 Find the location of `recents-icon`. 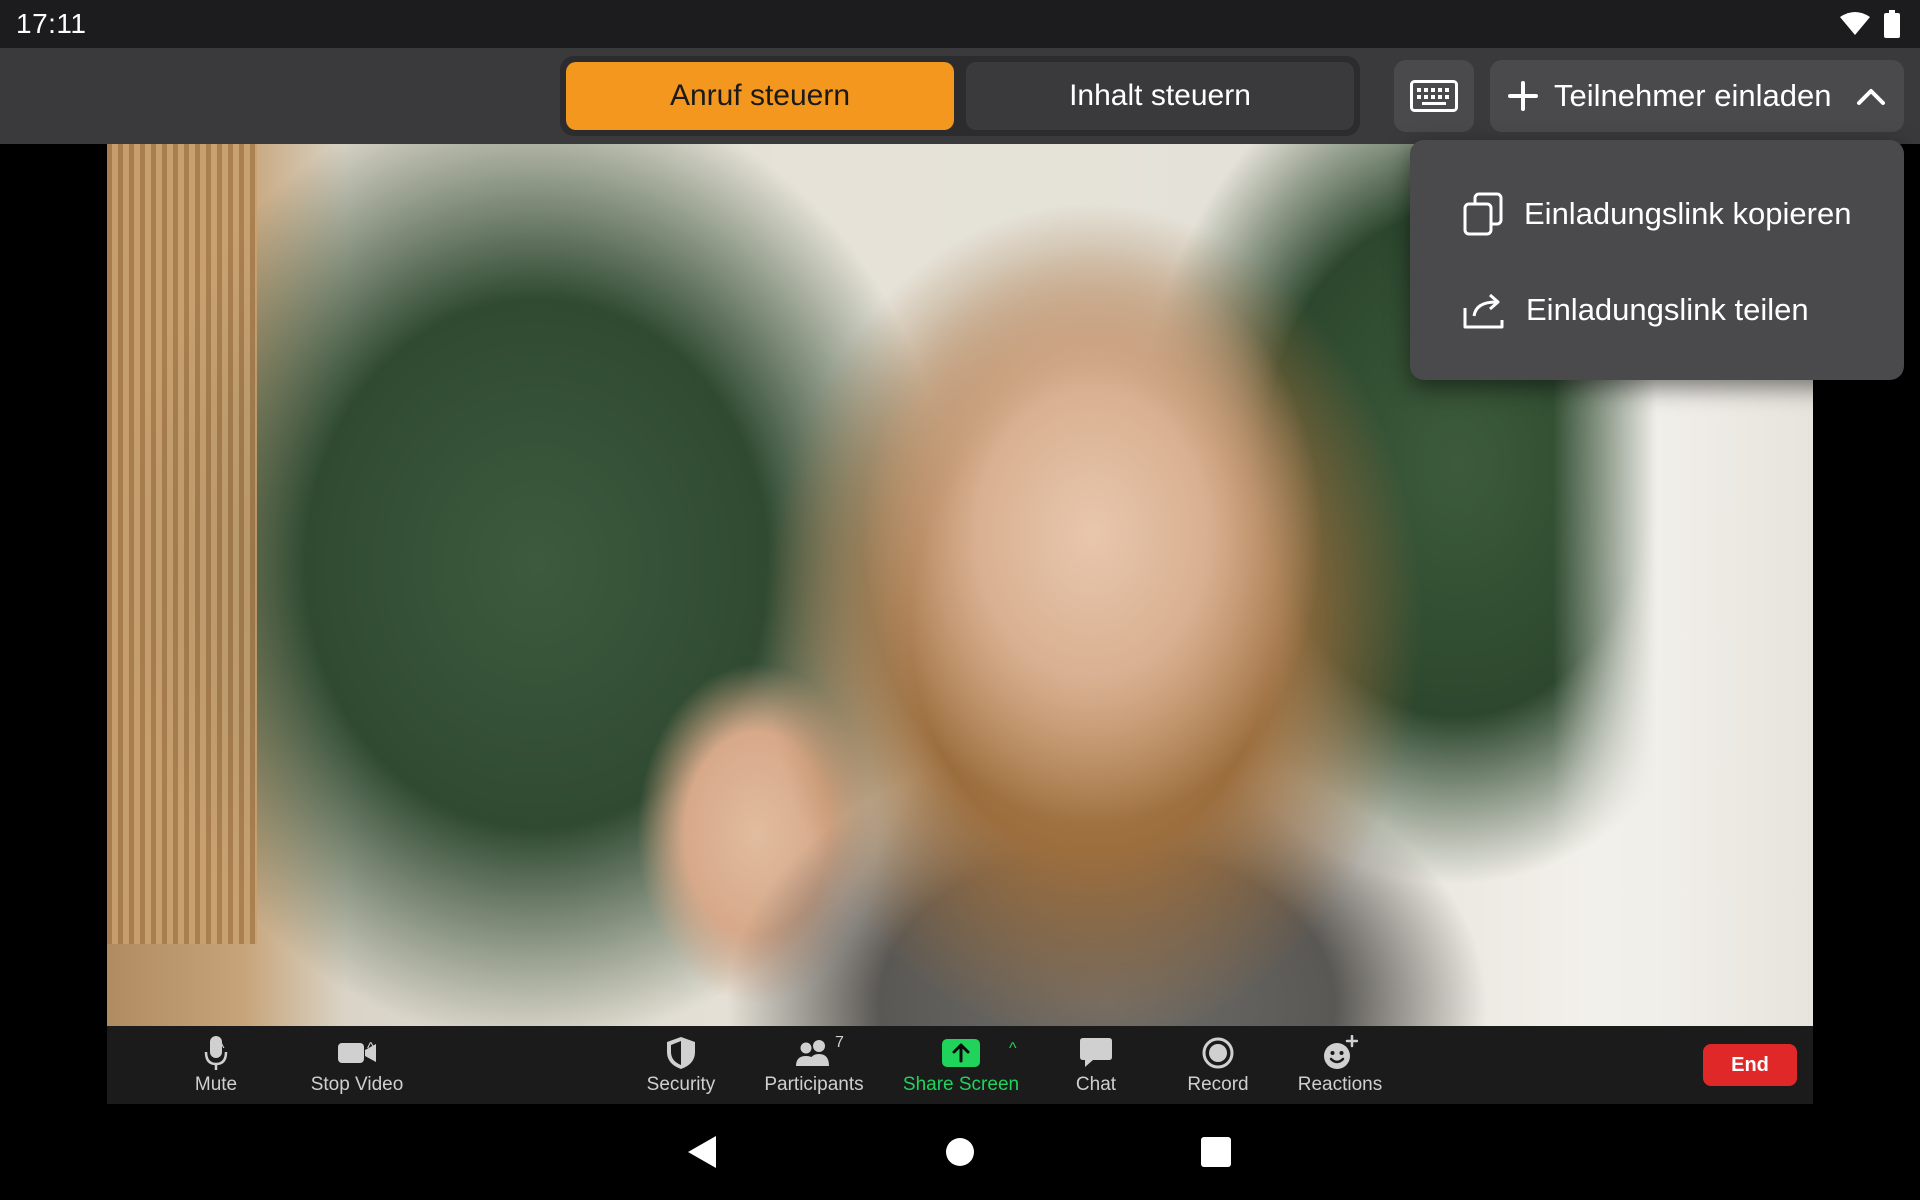

recents-icon is located at coordinates (1216, 1152).